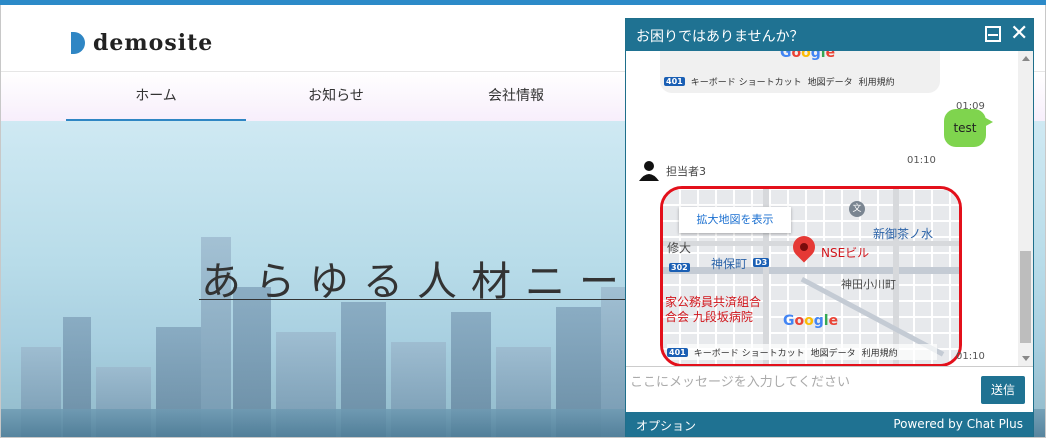  What do you see at coordinates (811, 270) in the screenshot?
I see `map-road` at bounding box center [811, 270].